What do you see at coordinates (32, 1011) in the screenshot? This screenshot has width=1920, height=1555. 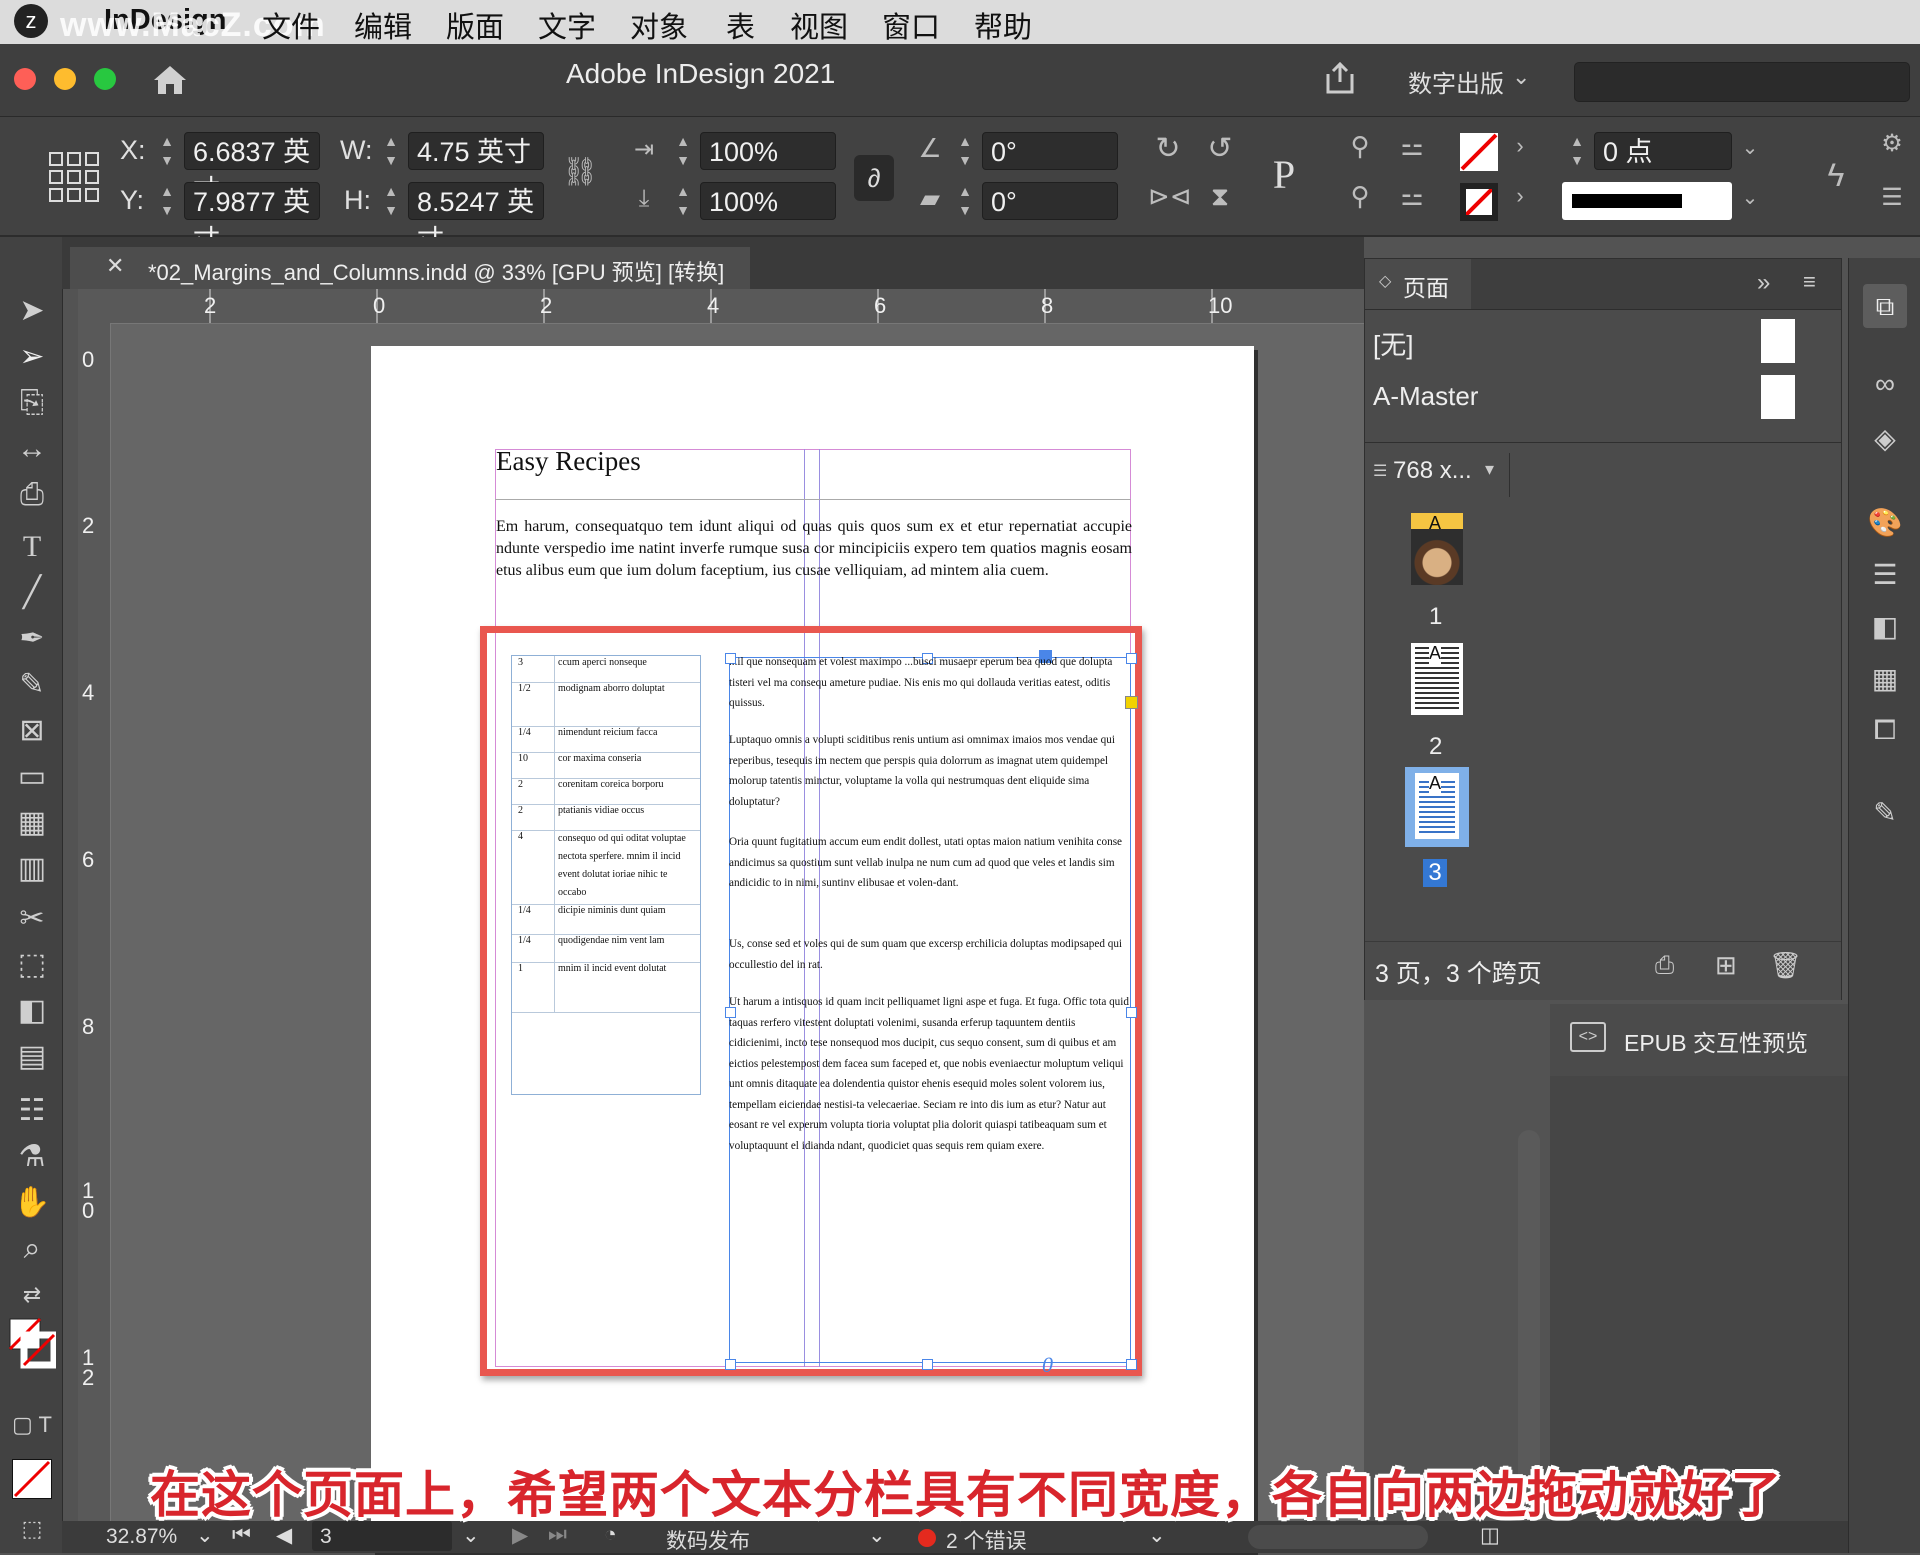 I see `gradient-swatch-tool-icon: ◧` at bounding box center [32, 1011].